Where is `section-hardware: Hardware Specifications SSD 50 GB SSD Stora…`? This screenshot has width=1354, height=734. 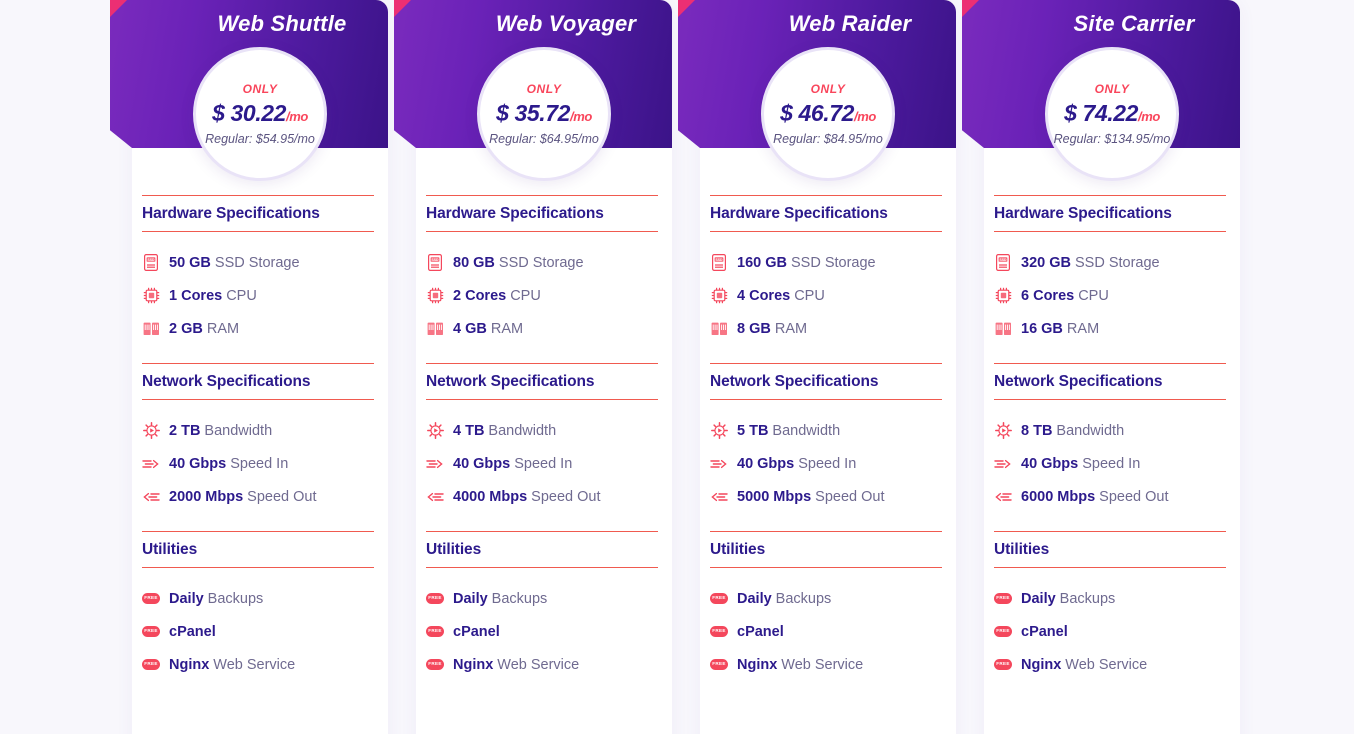
section-hardware: Hardware Specifications SSD 50 GB SSD Stora… is located at coordinates (258, 278).